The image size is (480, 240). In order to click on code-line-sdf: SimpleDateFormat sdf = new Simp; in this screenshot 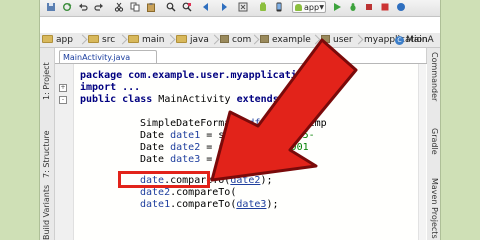, I will do `click(283, 124)`.